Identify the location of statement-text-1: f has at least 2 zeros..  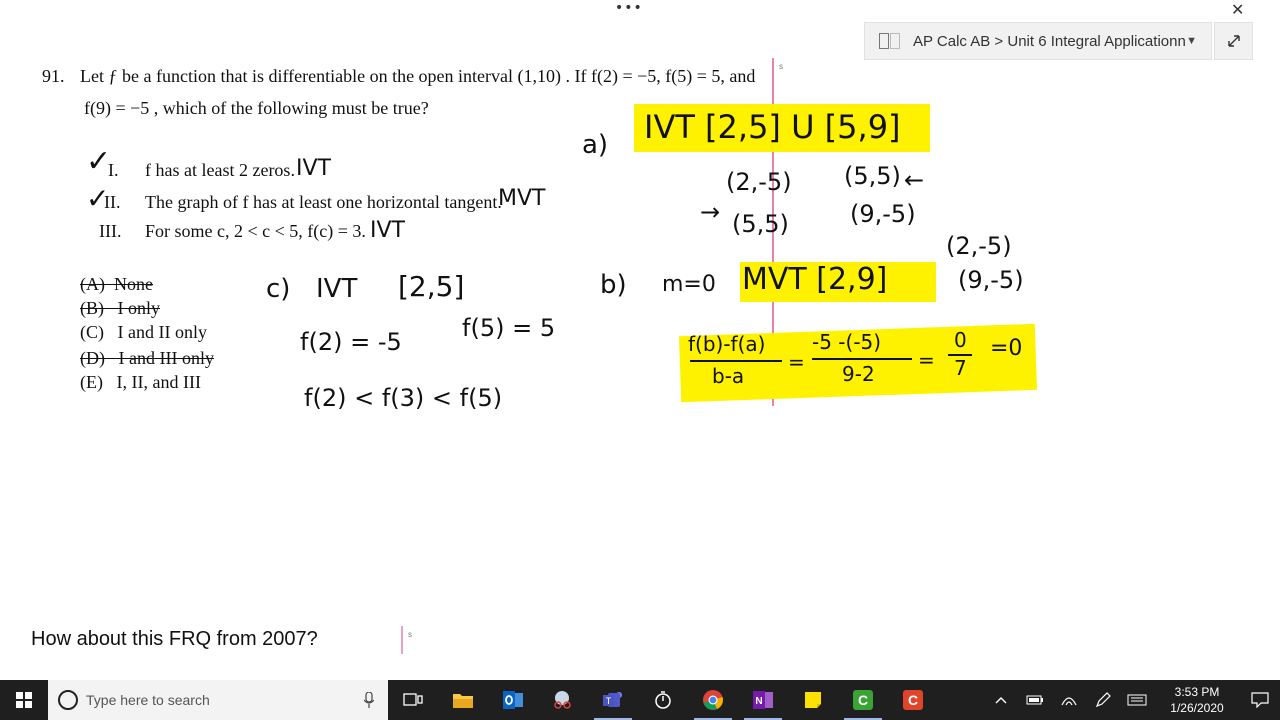
(220, 170).